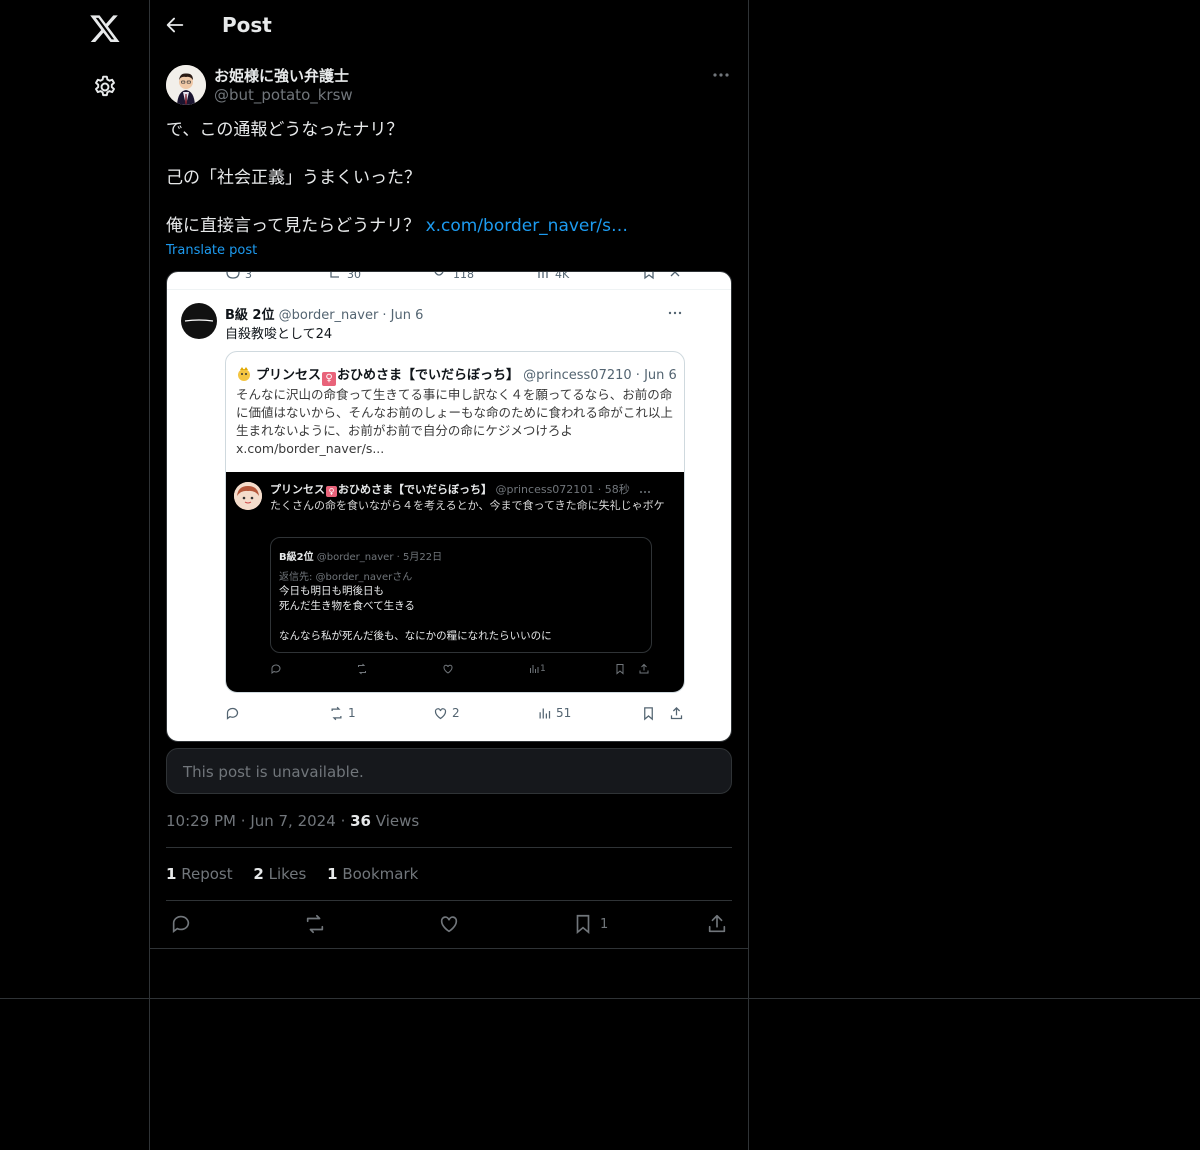 The height and width of the screenshot is (1150, 1200). What do you see at coordinates (428, 375) in the screenshot?
I see `quote-name-b: おひめさま【でいだらぼっち】` at bounding box center [428, 375].